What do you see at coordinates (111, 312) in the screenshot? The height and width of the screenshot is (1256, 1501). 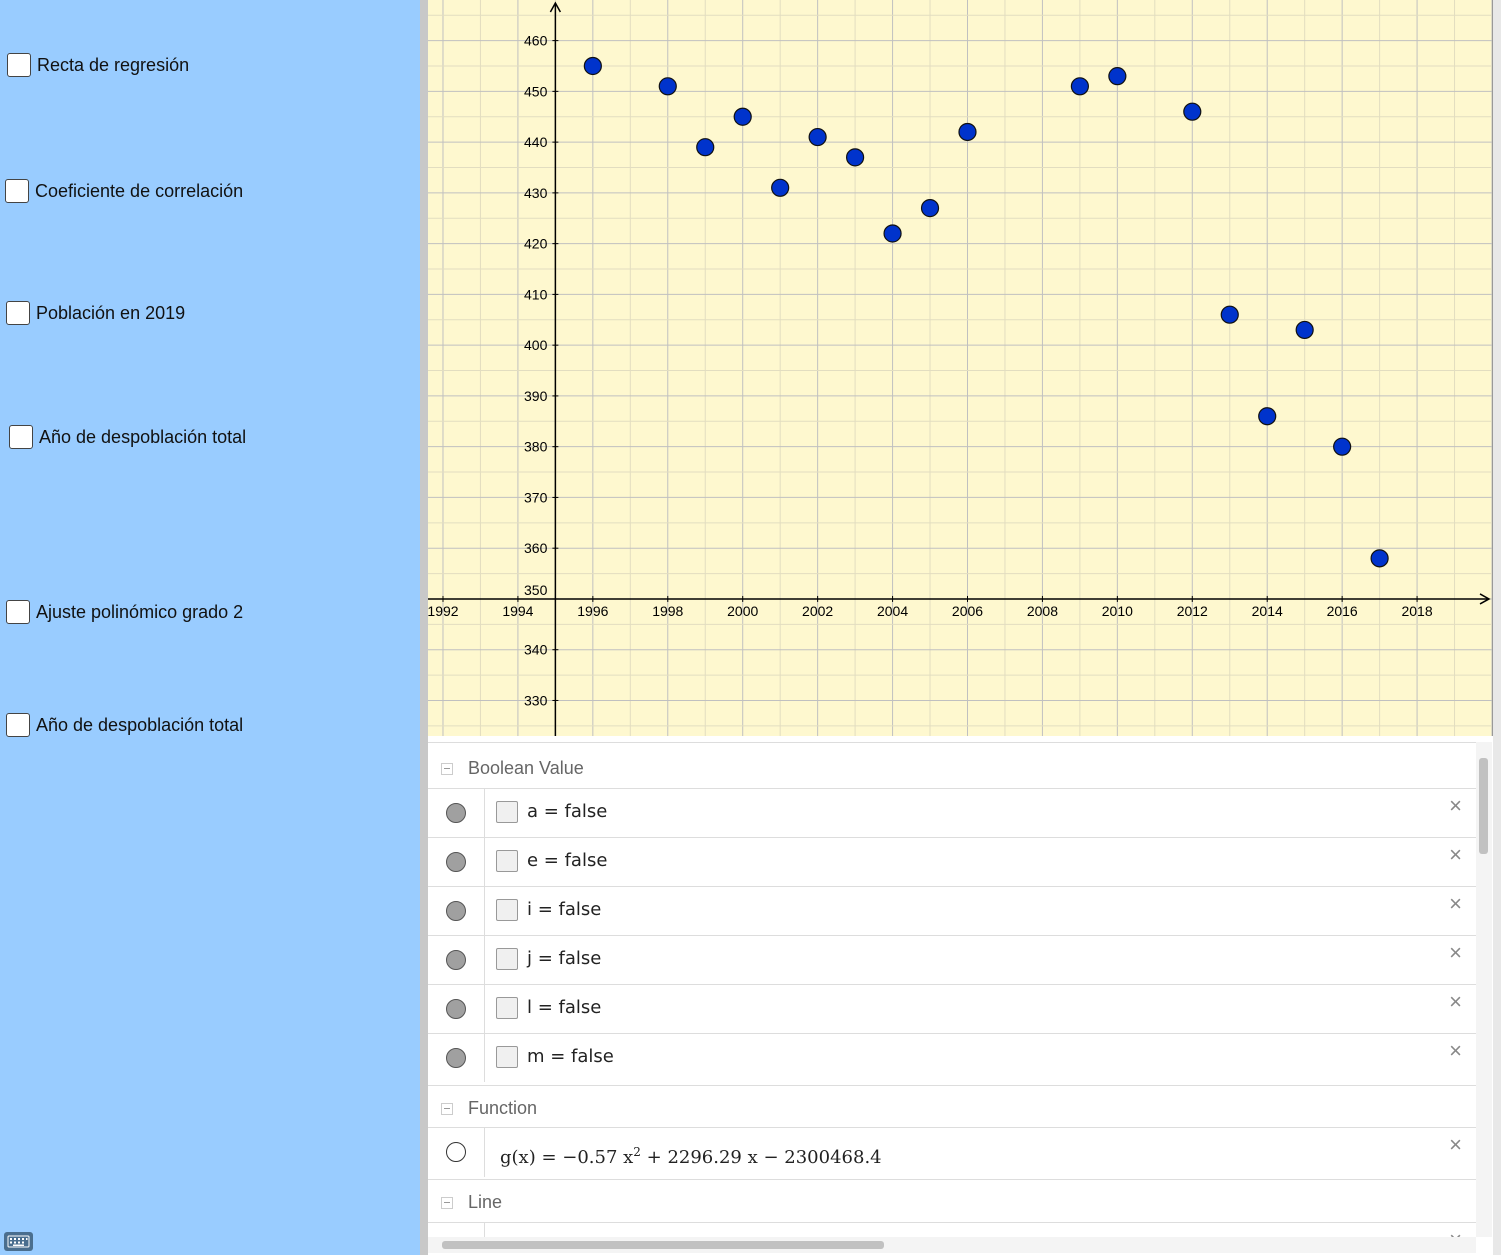 I see `checkbox-label: Población en 2019` at bounding box center [111, 312].